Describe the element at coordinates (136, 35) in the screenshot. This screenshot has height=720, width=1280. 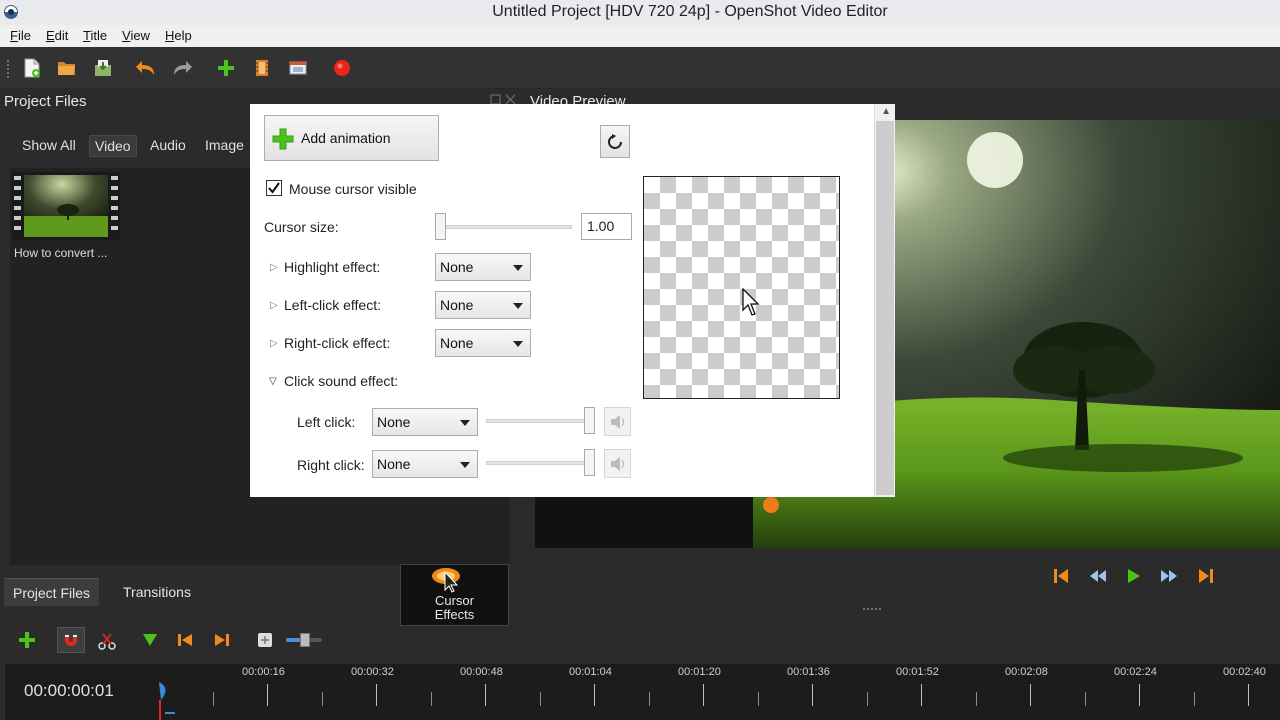
I see `menu-view: View` at that location.